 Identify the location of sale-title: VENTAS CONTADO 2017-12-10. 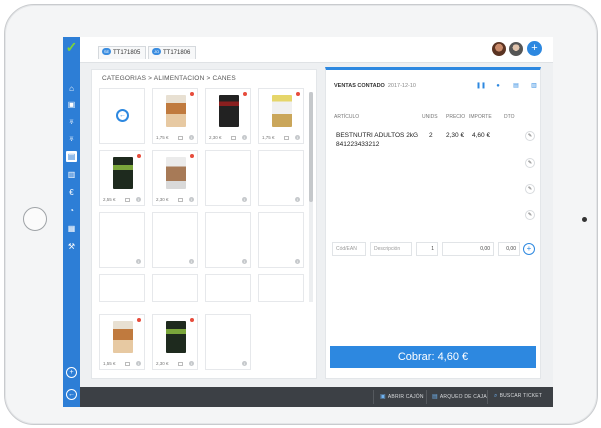
(375, 86).